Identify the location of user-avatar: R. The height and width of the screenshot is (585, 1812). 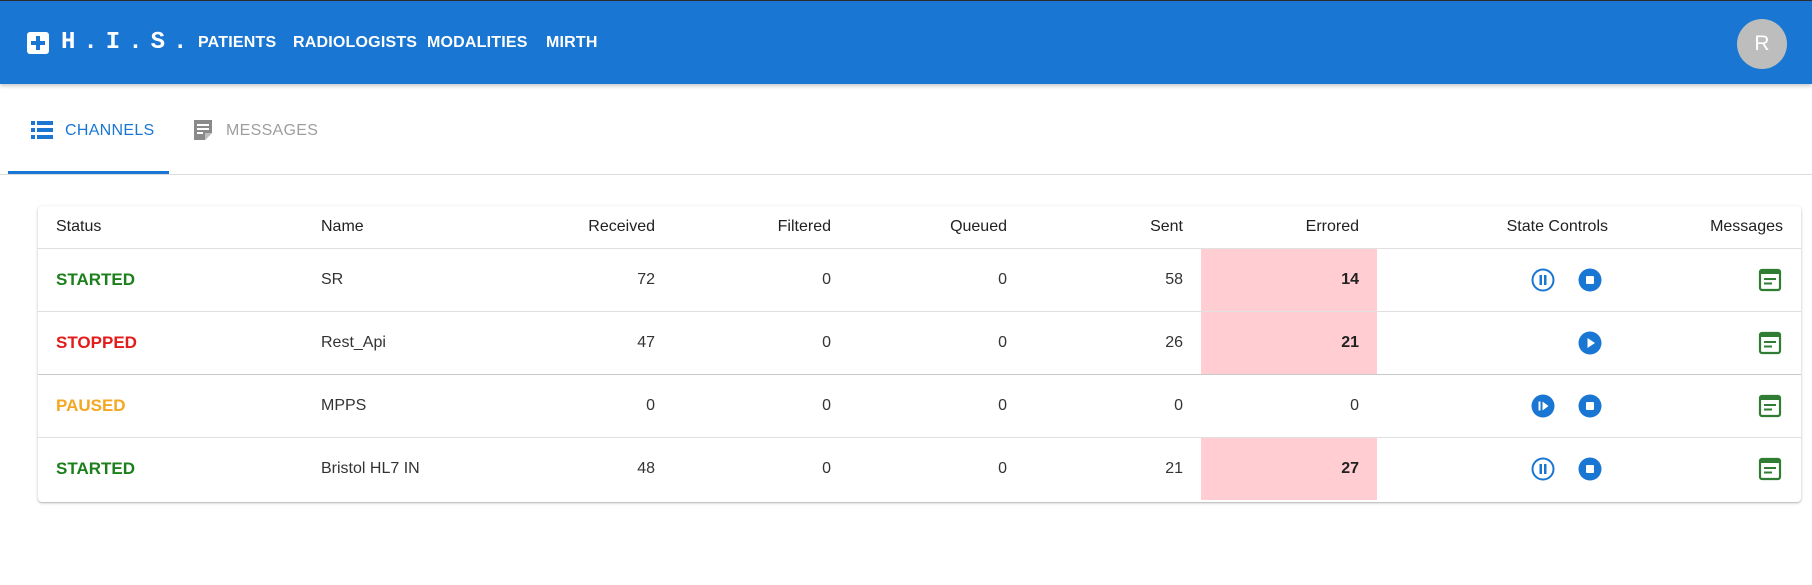
(1762, 44).